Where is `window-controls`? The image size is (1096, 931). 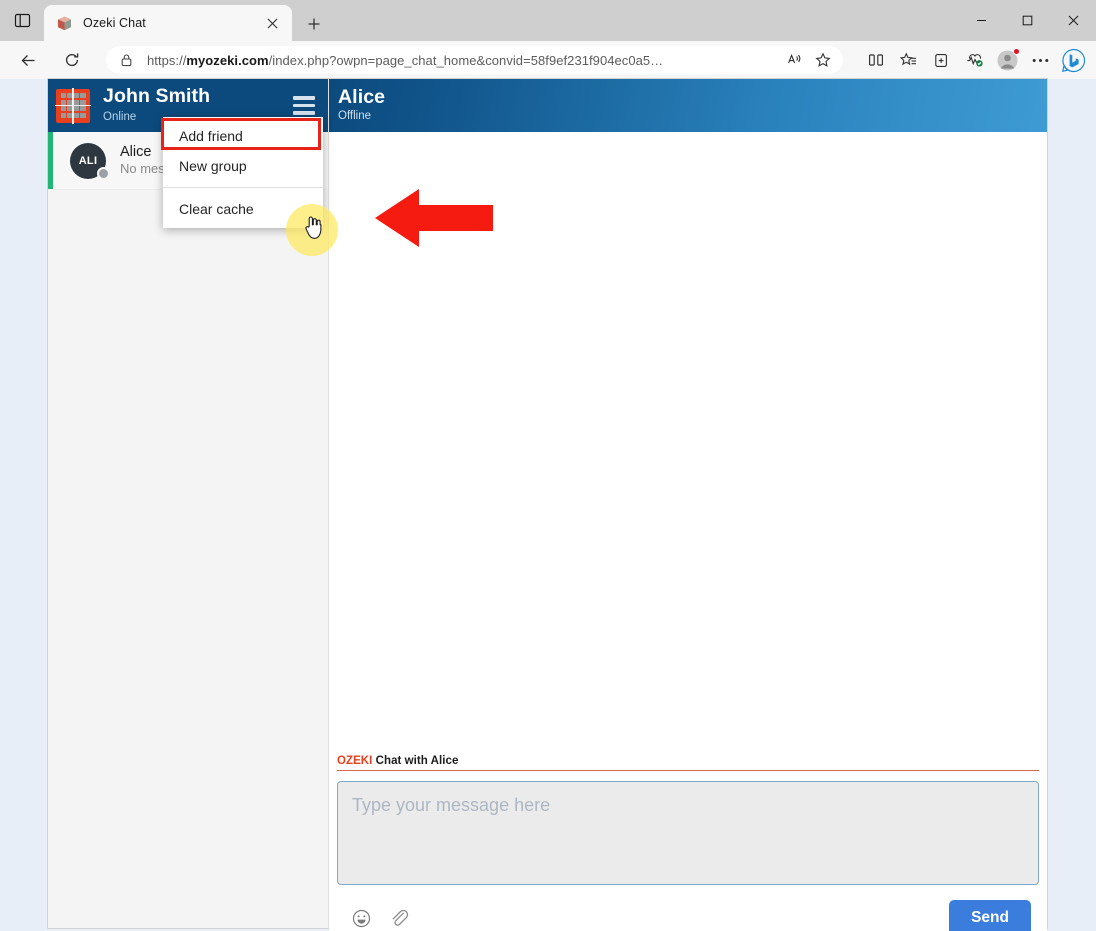
window-controls is located at coordinates (1027, 20).